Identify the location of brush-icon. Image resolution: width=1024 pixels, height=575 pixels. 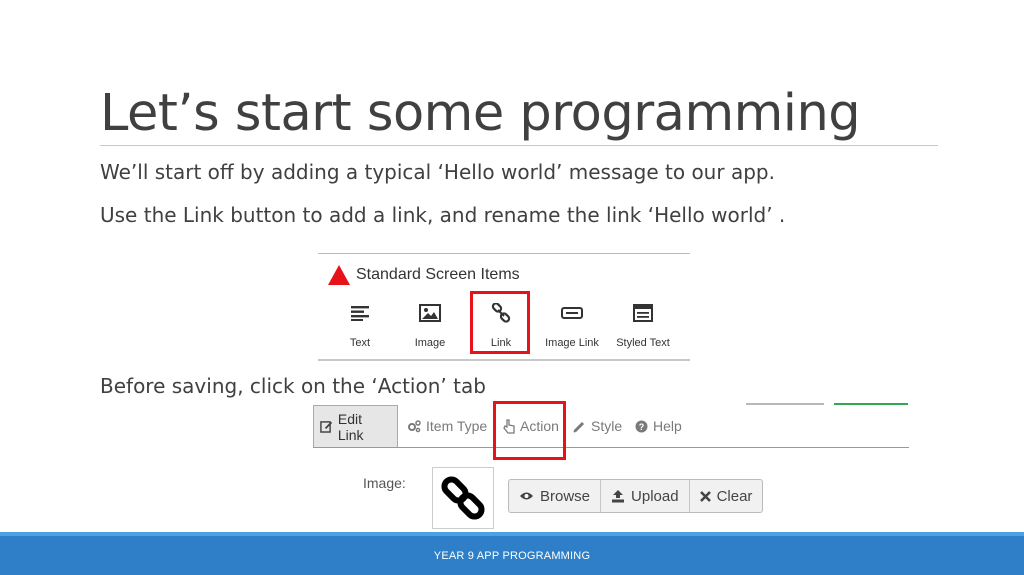
(579, 427).